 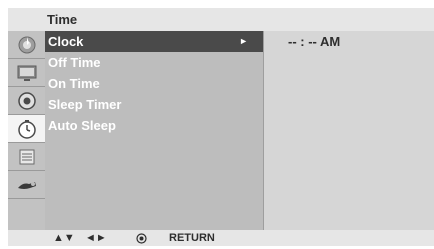 What do you see at coordinates (221, 238) in the screenshot?
I see `footer-nav-hints: ▲▼ ◄► RETURN` at bounding box center [221, 238].